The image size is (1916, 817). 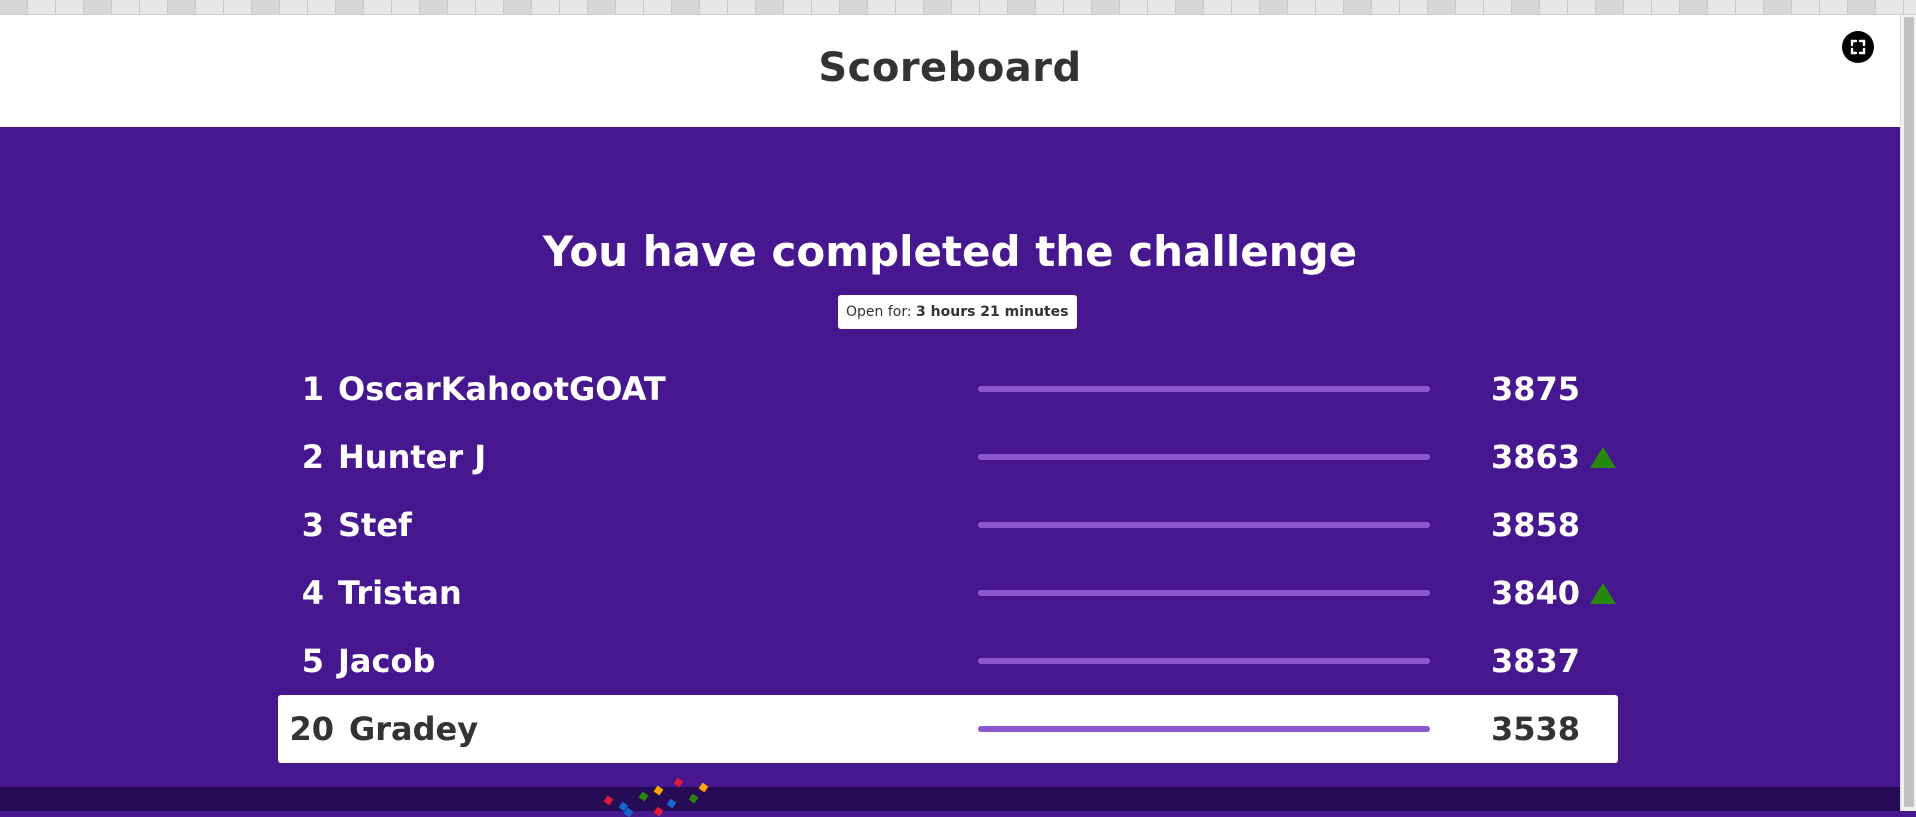 I want to click on player-rank: 3, so click(x=312, y=525).